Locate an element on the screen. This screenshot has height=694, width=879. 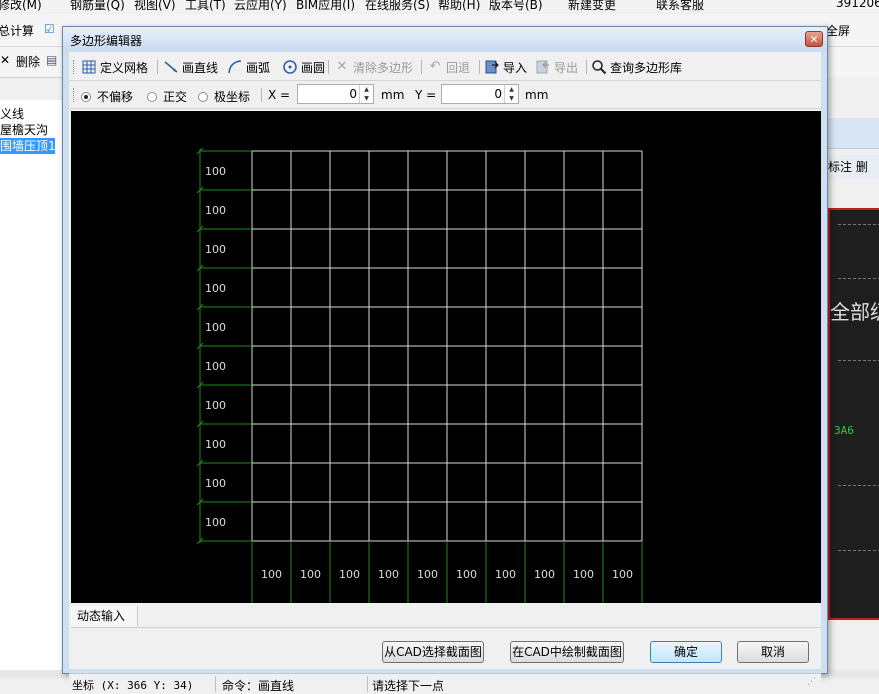
line-icon is located at coordinates (171, 67).